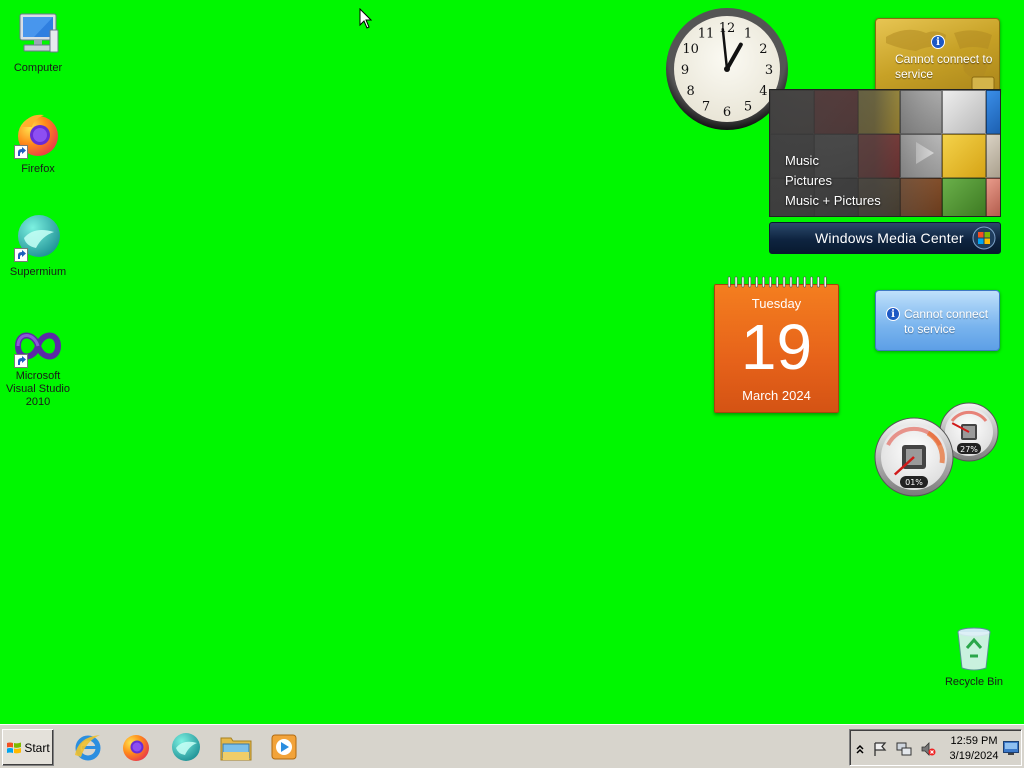 The height and width of the screenshot is (768, 1024). I want to click on clock-numeral: 11, so click(706, 34).